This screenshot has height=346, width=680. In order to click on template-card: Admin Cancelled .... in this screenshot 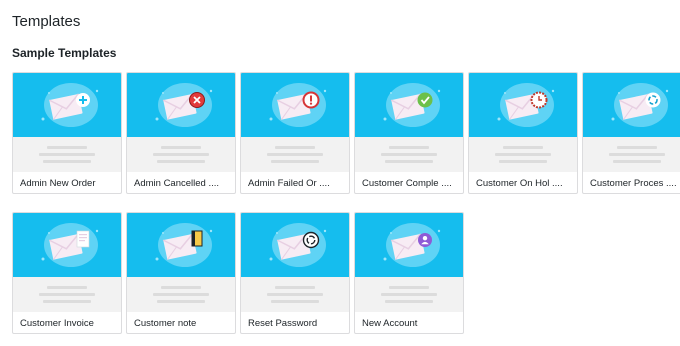, I will do `click(181, 133)`.